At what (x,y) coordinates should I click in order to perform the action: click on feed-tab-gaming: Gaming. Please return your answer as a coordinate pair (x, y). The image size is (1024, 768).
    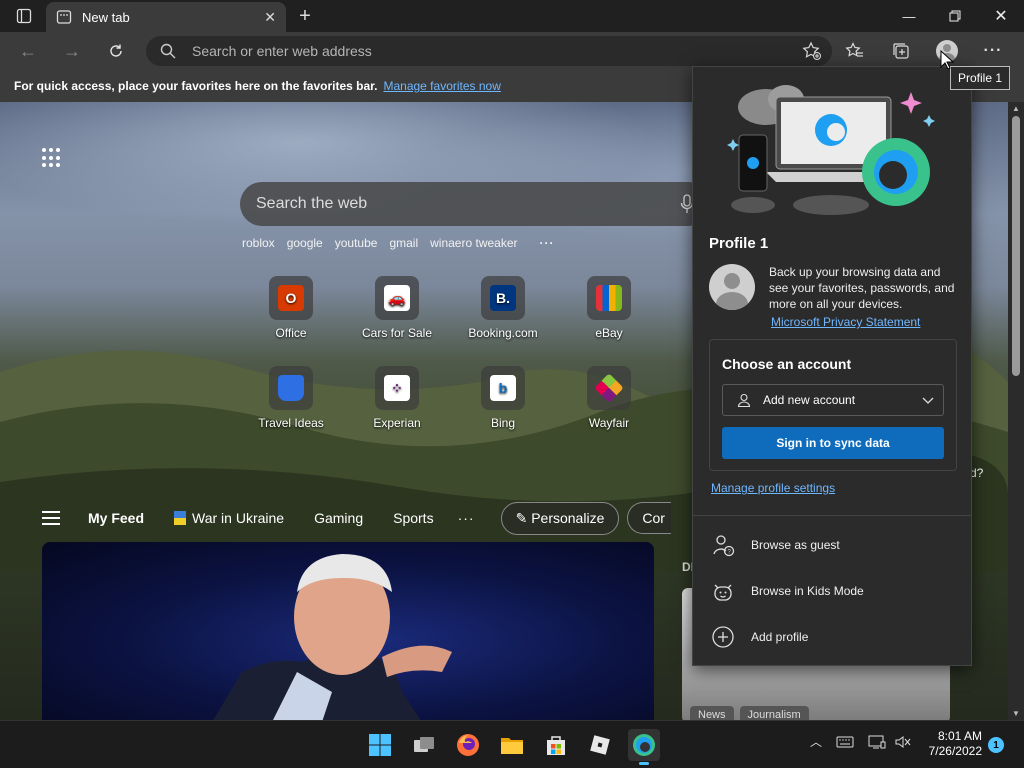
    Looking at the image, I should click on (338, 518).